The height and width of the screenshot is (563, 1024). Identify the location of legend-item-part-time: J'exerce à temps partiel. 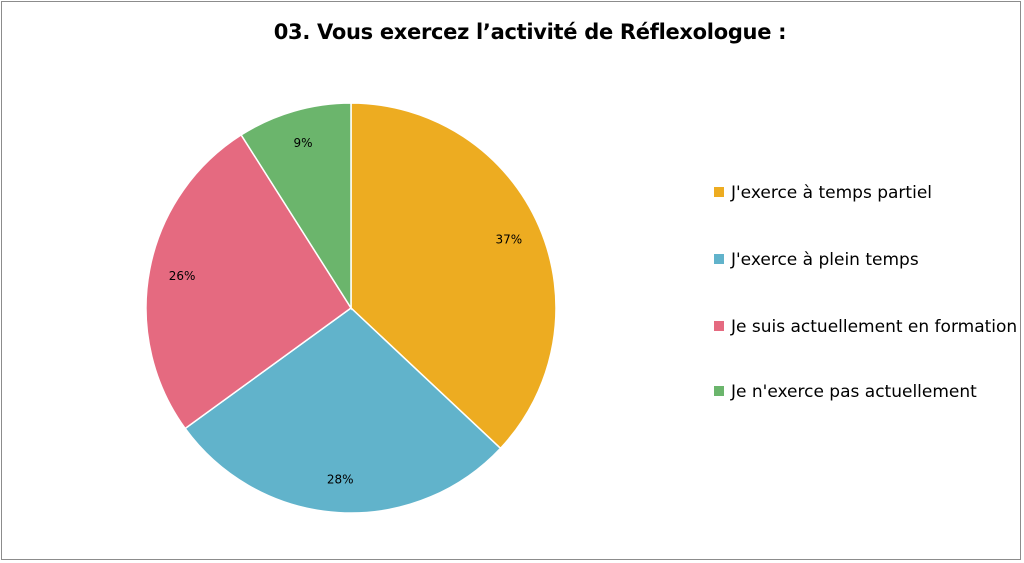
(867, 193).